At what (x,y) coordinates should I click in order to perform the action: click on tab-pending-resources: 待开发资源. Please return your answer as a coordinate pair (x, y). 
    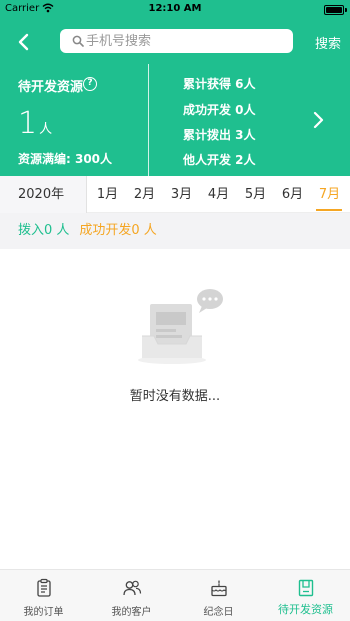
    Looking at the image, I should click on (305, 595).